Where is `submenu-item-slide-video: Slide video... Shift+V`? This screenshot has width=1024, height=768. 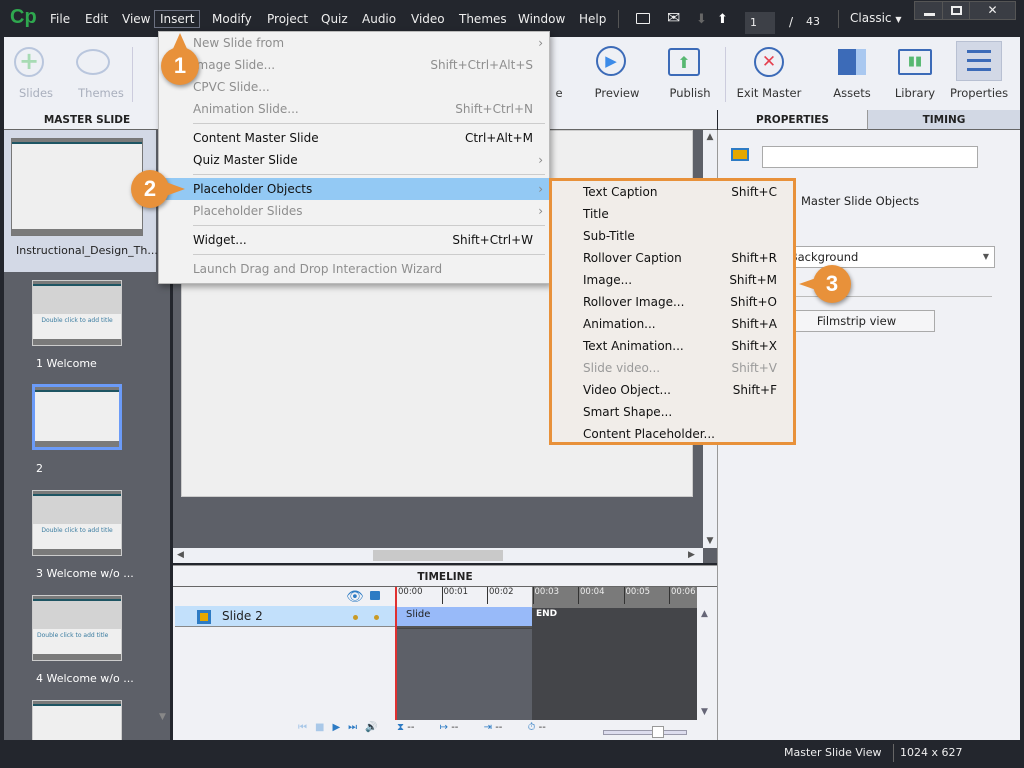 submenu-item-slide-video: Slide video... Shift+V is located at coordinates (672, 368).